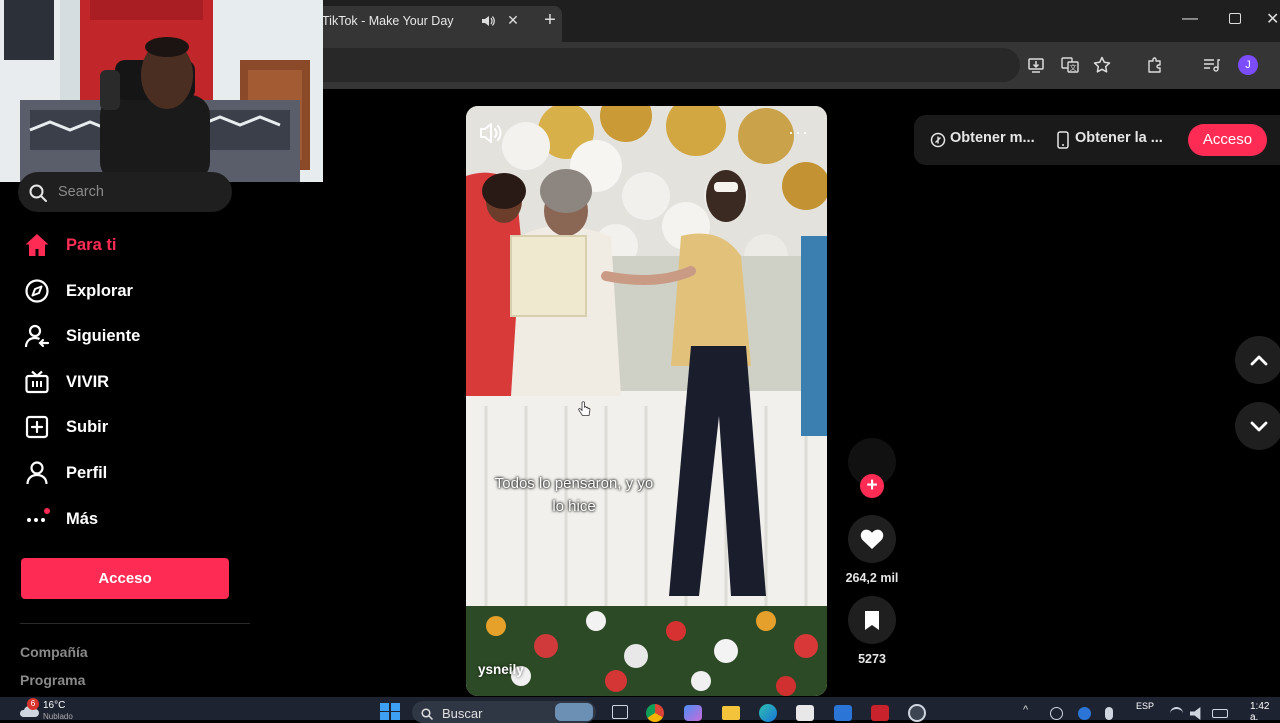 The width and height of the screenshot is (1280, 723). Describe the element at coordinates (87, 473) in the screenshot. I see `sidebar-item-label: Perfil` at that location.